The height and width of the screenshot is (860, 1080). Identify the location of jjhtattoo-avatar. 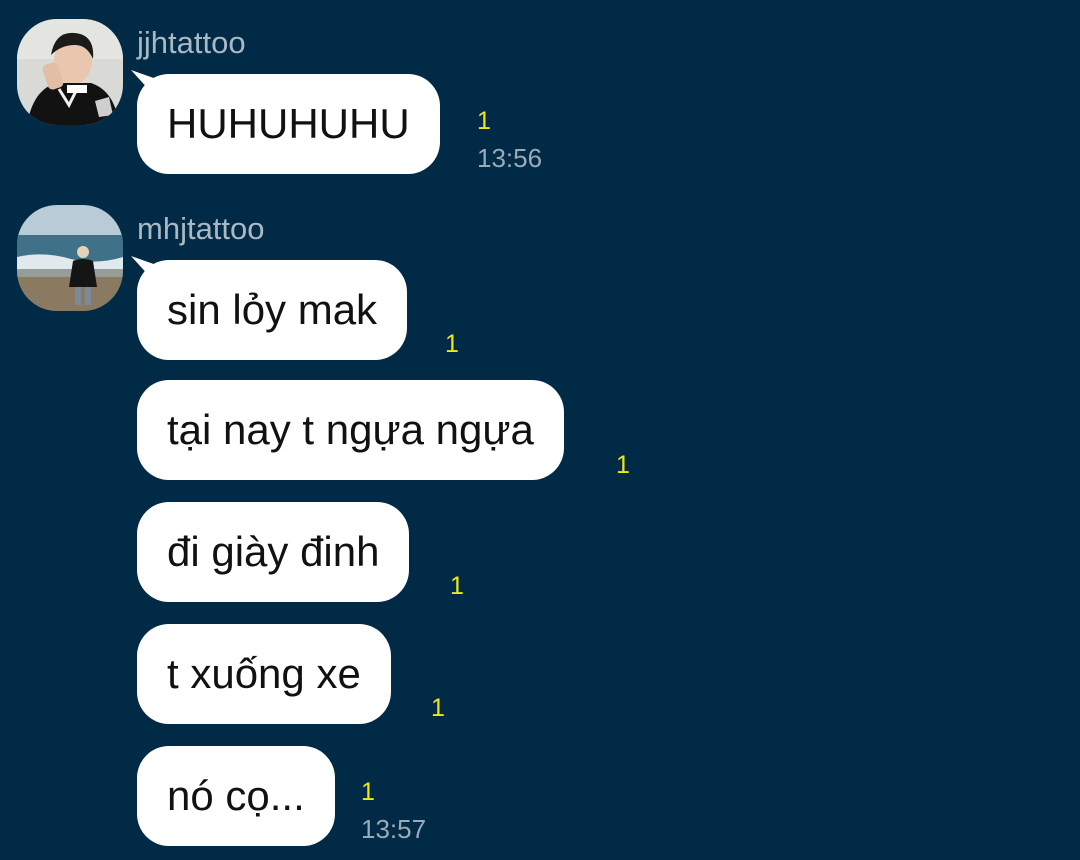
(70, 72).